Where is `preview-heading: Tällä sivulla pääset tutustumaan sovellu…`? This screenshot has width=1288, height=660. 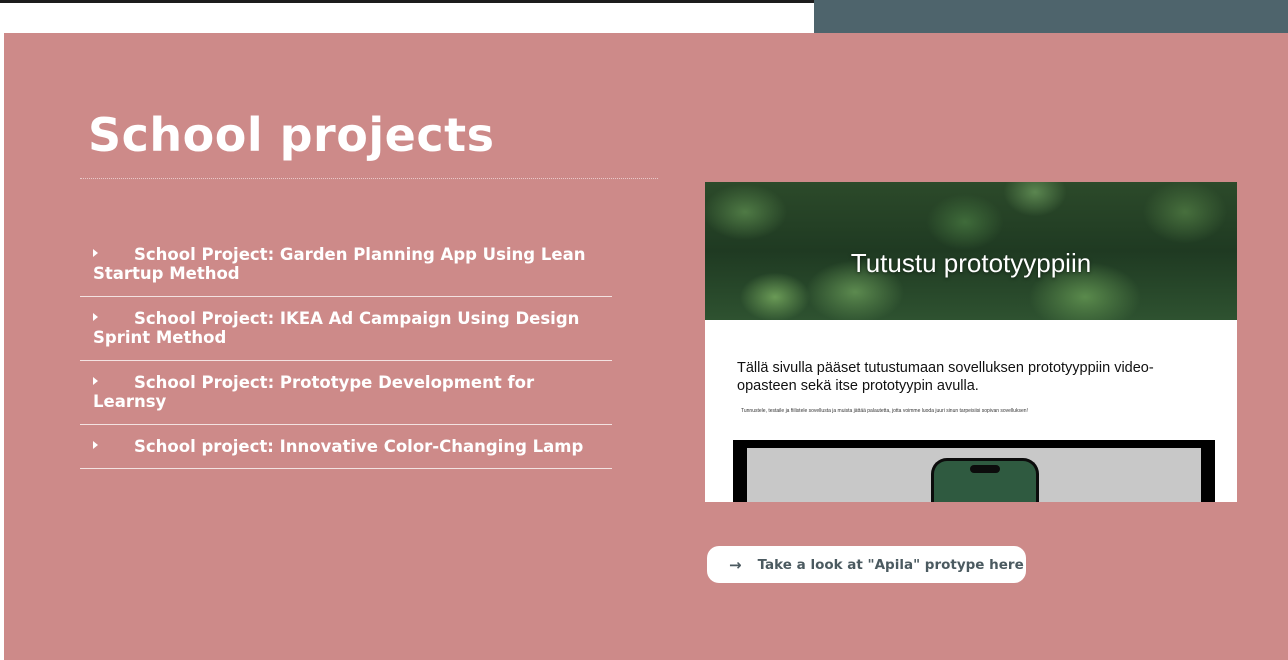
preview-heading: Tällä sivulla pääset tutustumaan sovellu… is located at coordinates (945, 377).